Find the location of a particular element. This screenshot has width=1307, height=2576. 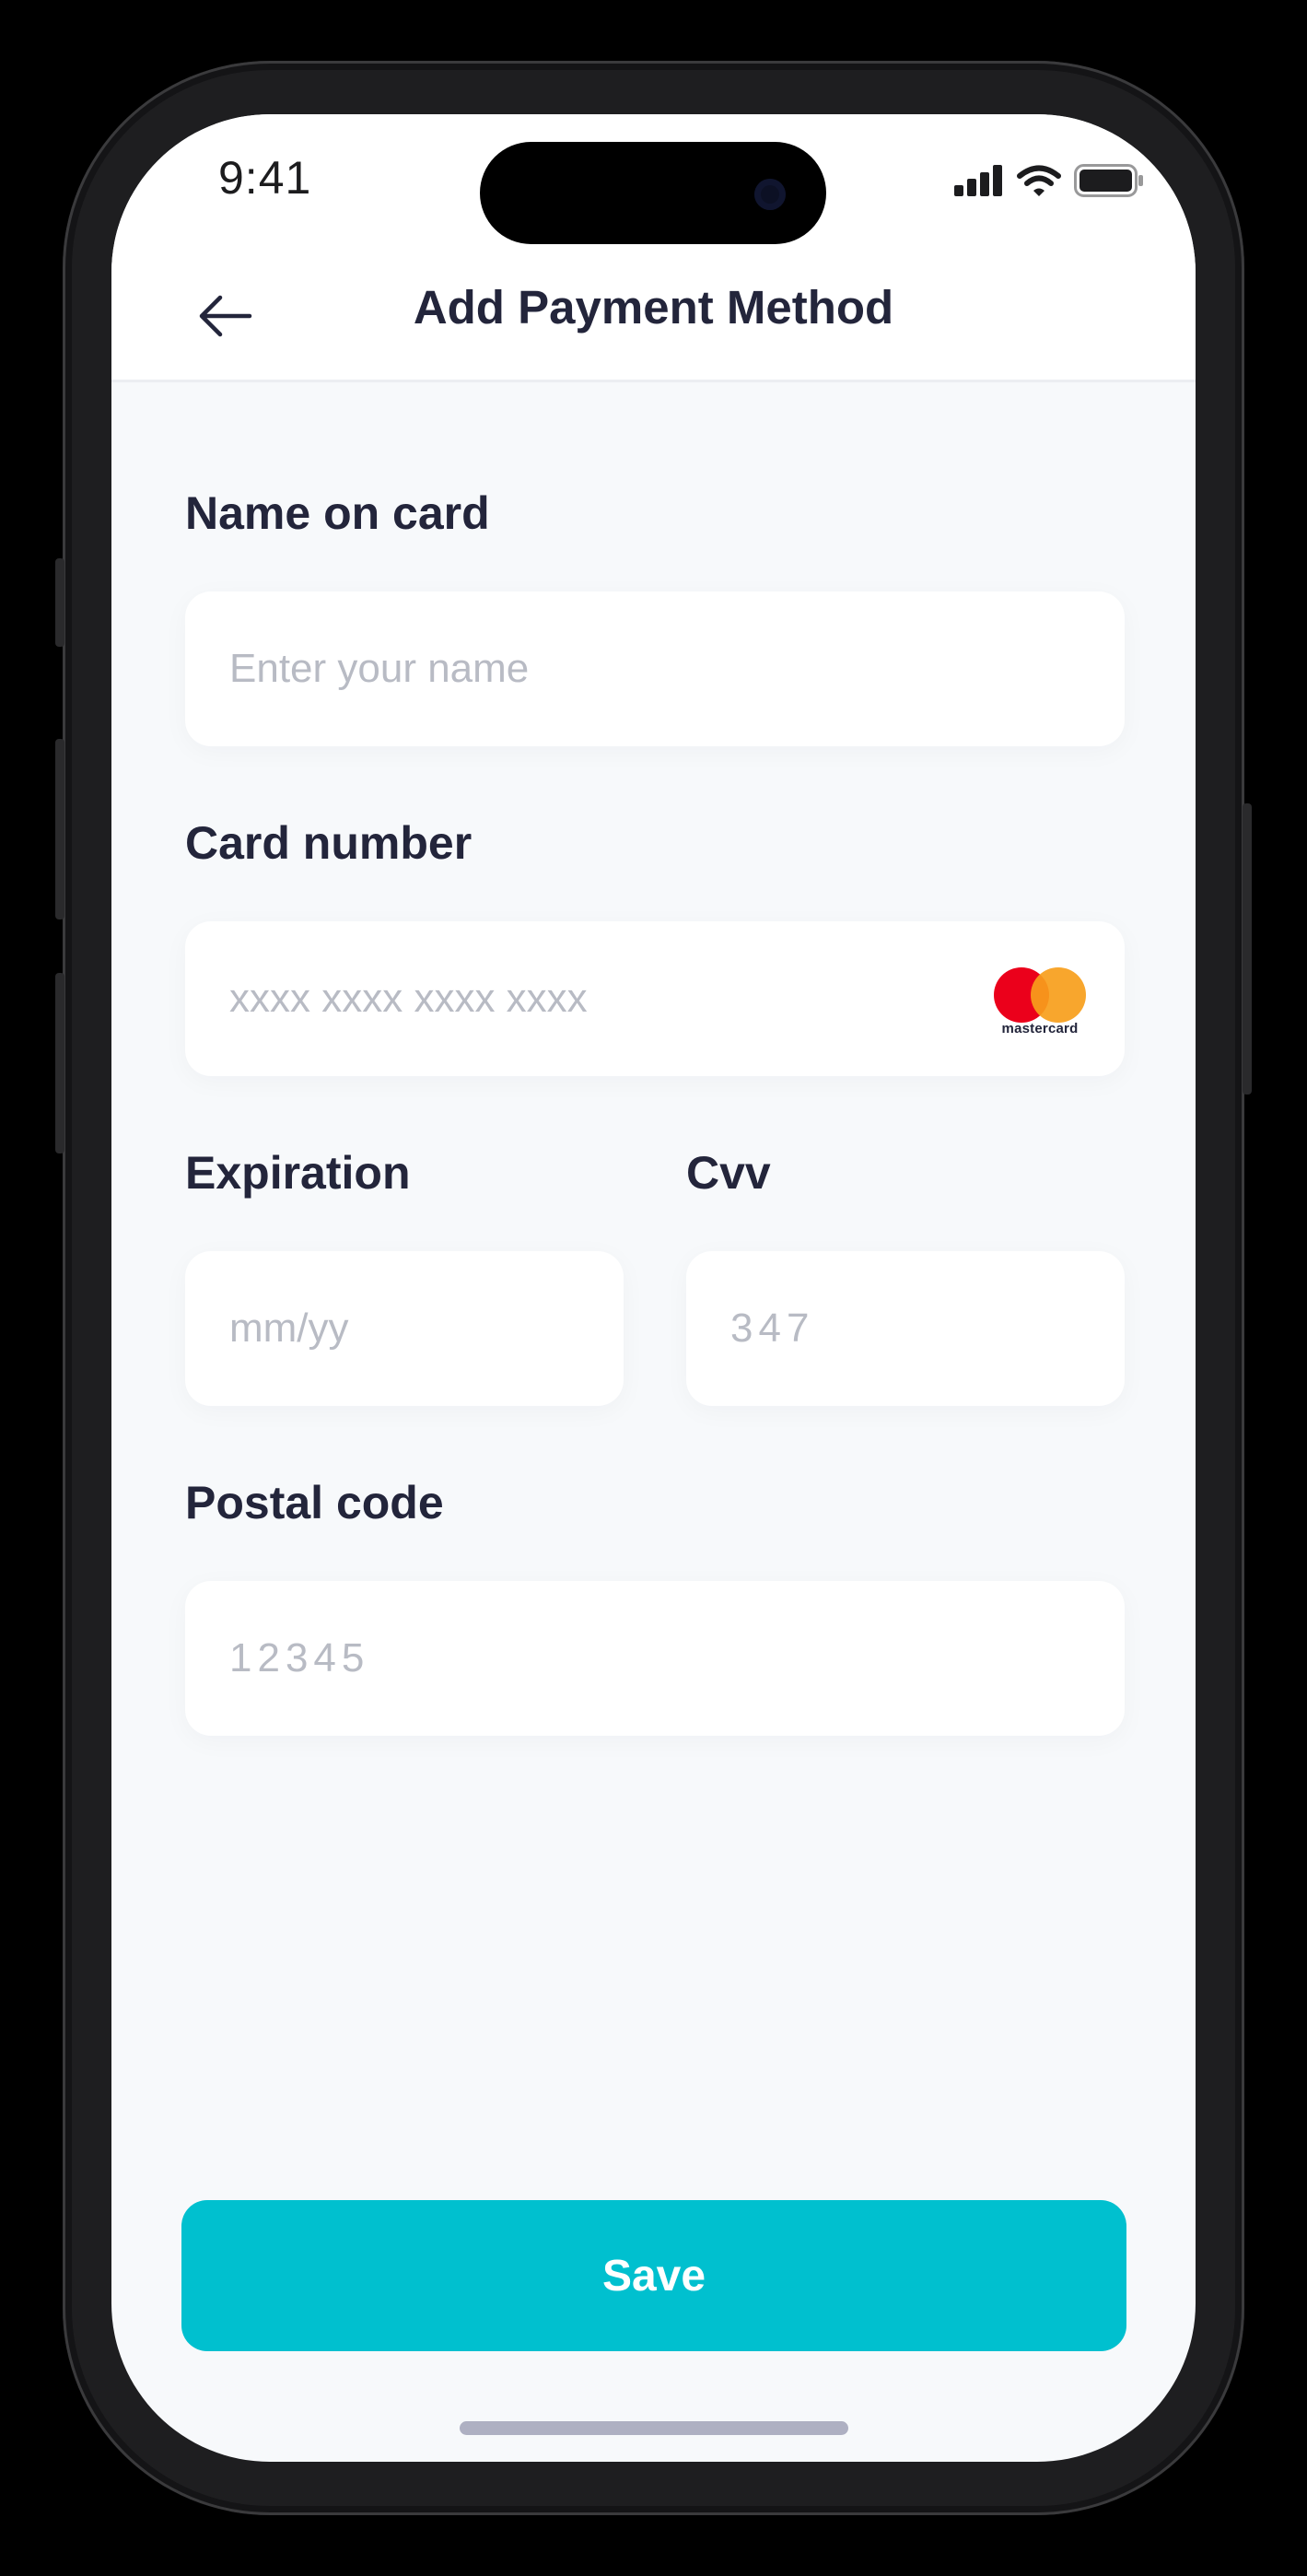

card-number-input is located at coordinates (607, 998).